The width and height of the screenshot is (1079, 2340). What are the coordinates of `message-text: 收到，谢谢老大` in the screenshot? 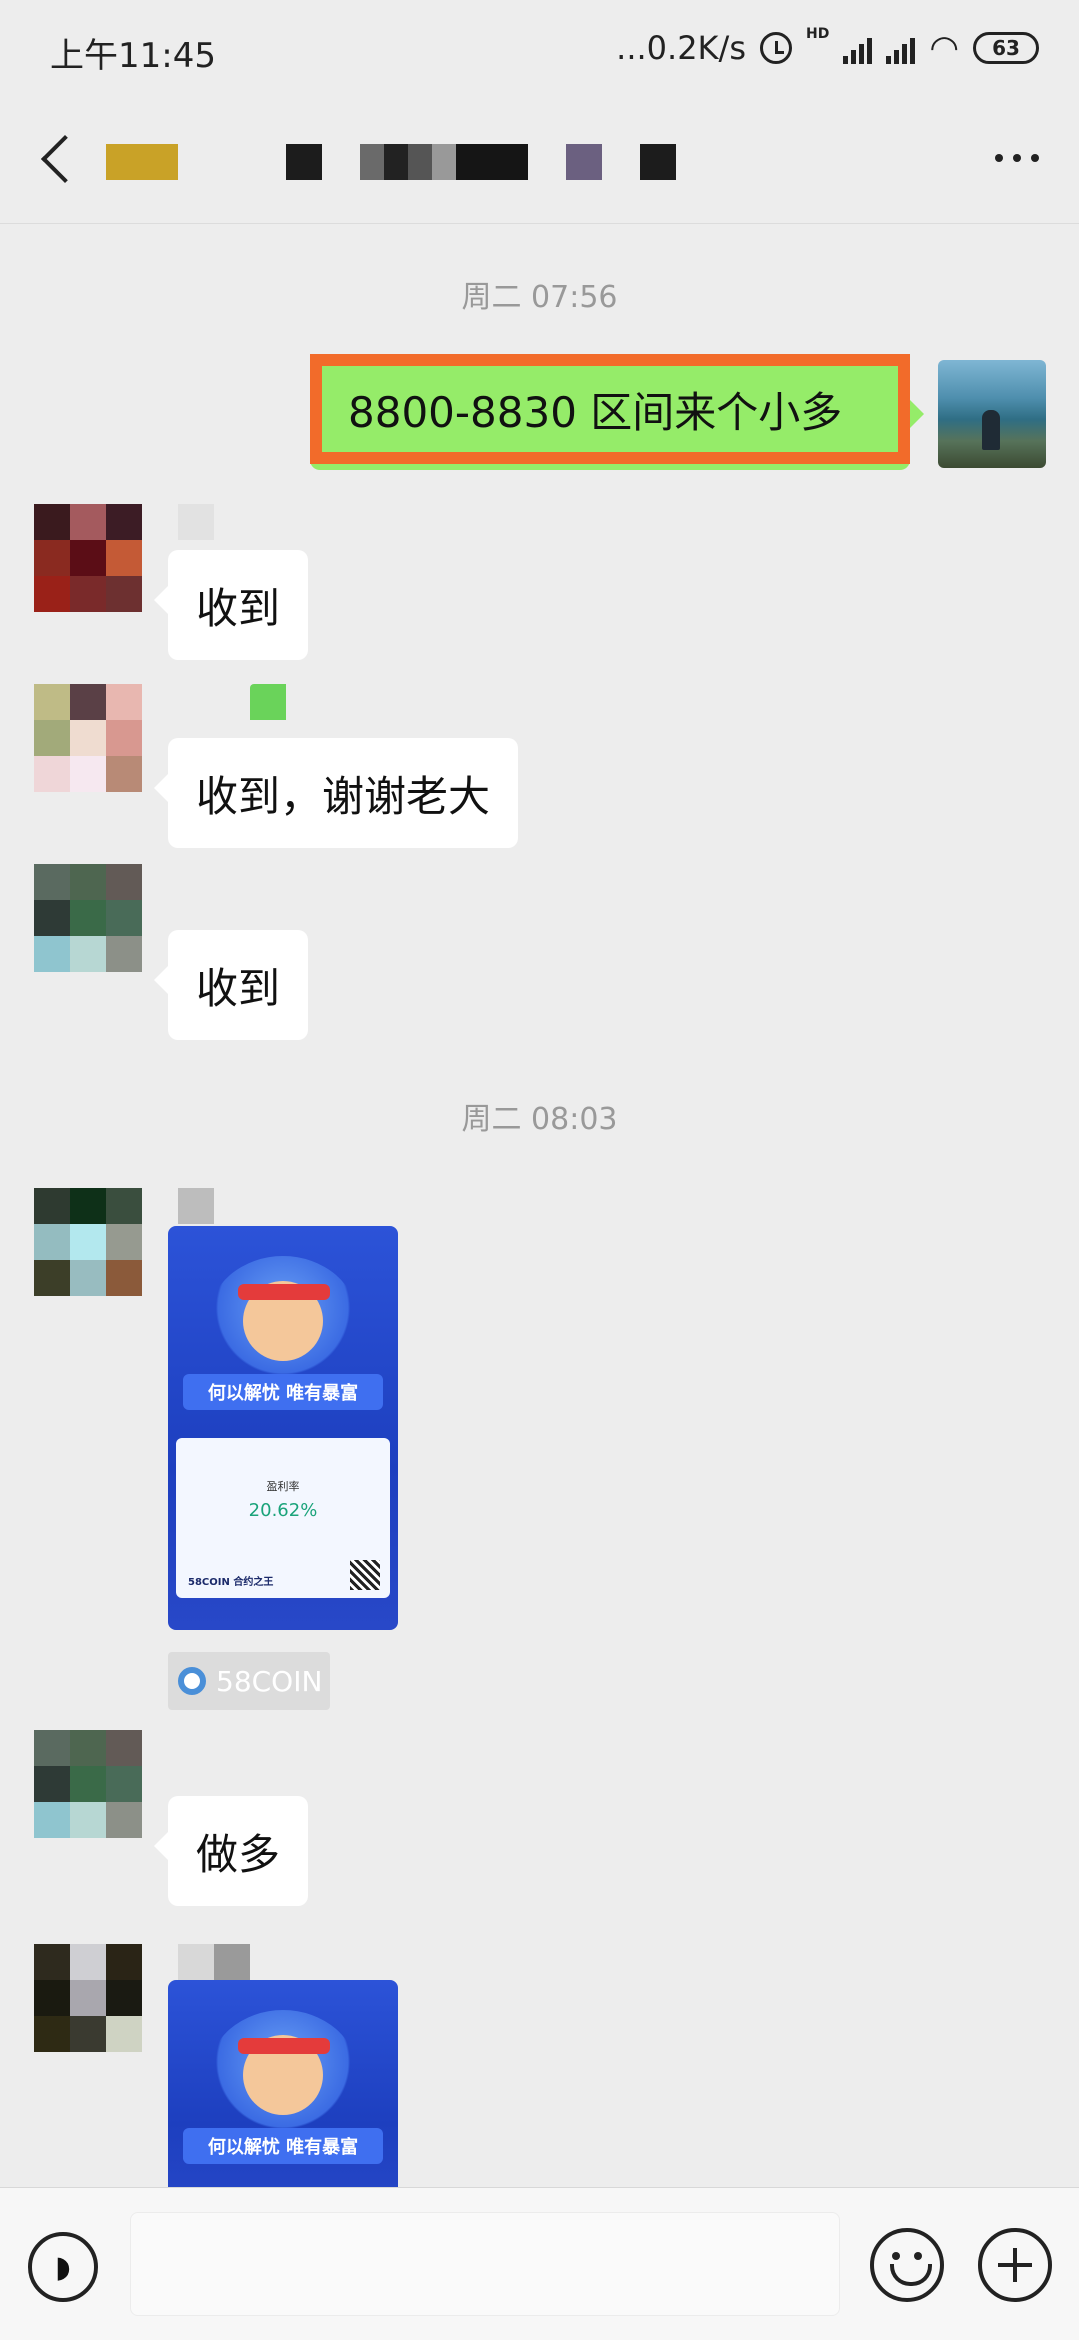 It's located at (343, 796).